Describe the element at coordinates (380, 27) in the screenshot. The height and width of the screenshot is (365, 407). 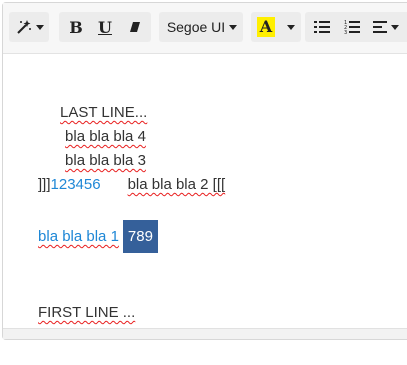
I see `align-left-icon` at that location.